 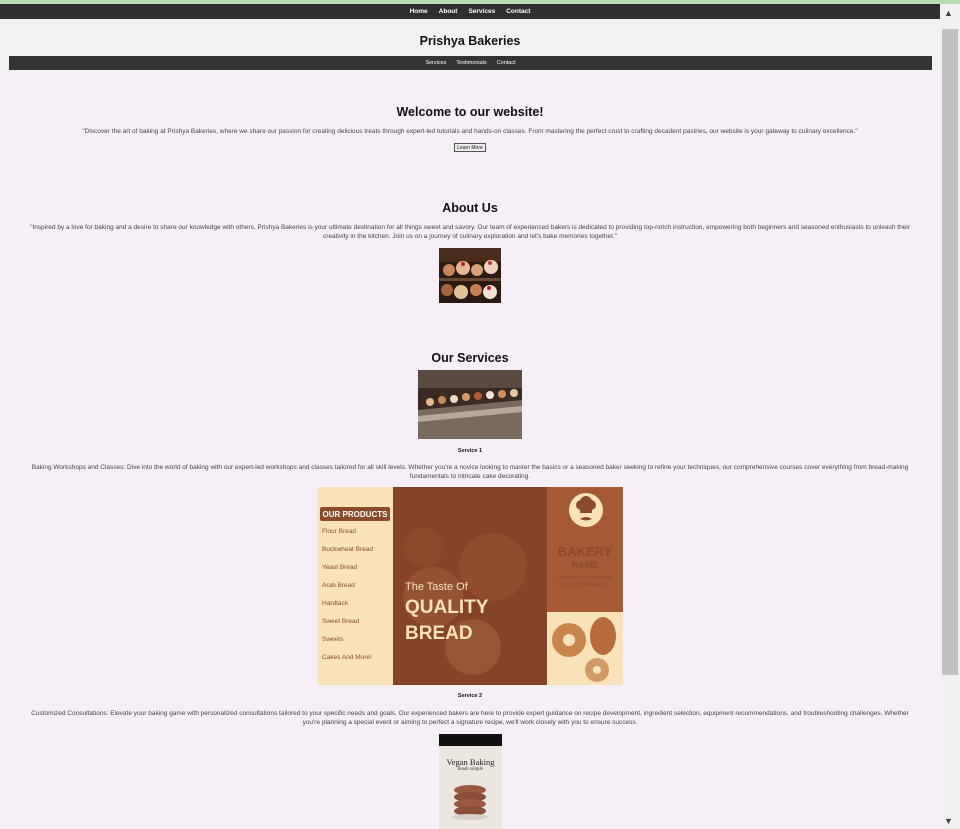 What do you see at coordinates (439, 633) in the screenshot?
I see `poster-tagline-bread: BREAD` at bounding box center [439, 633].